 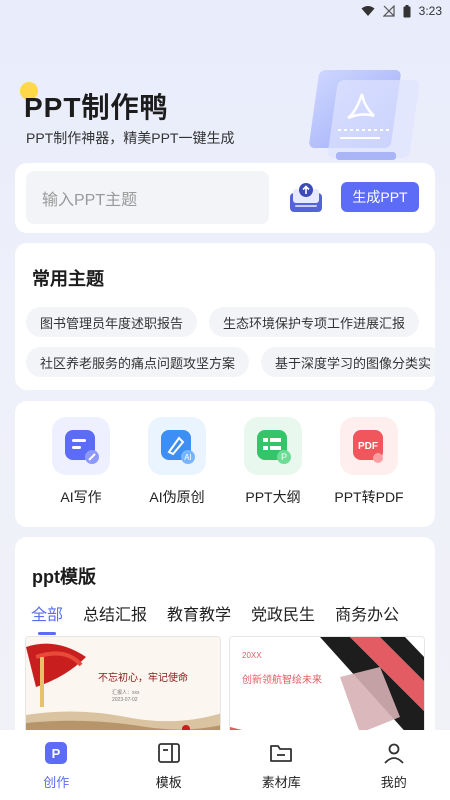 I want to click on ai-writing-icon, so click(x=81, y=446).